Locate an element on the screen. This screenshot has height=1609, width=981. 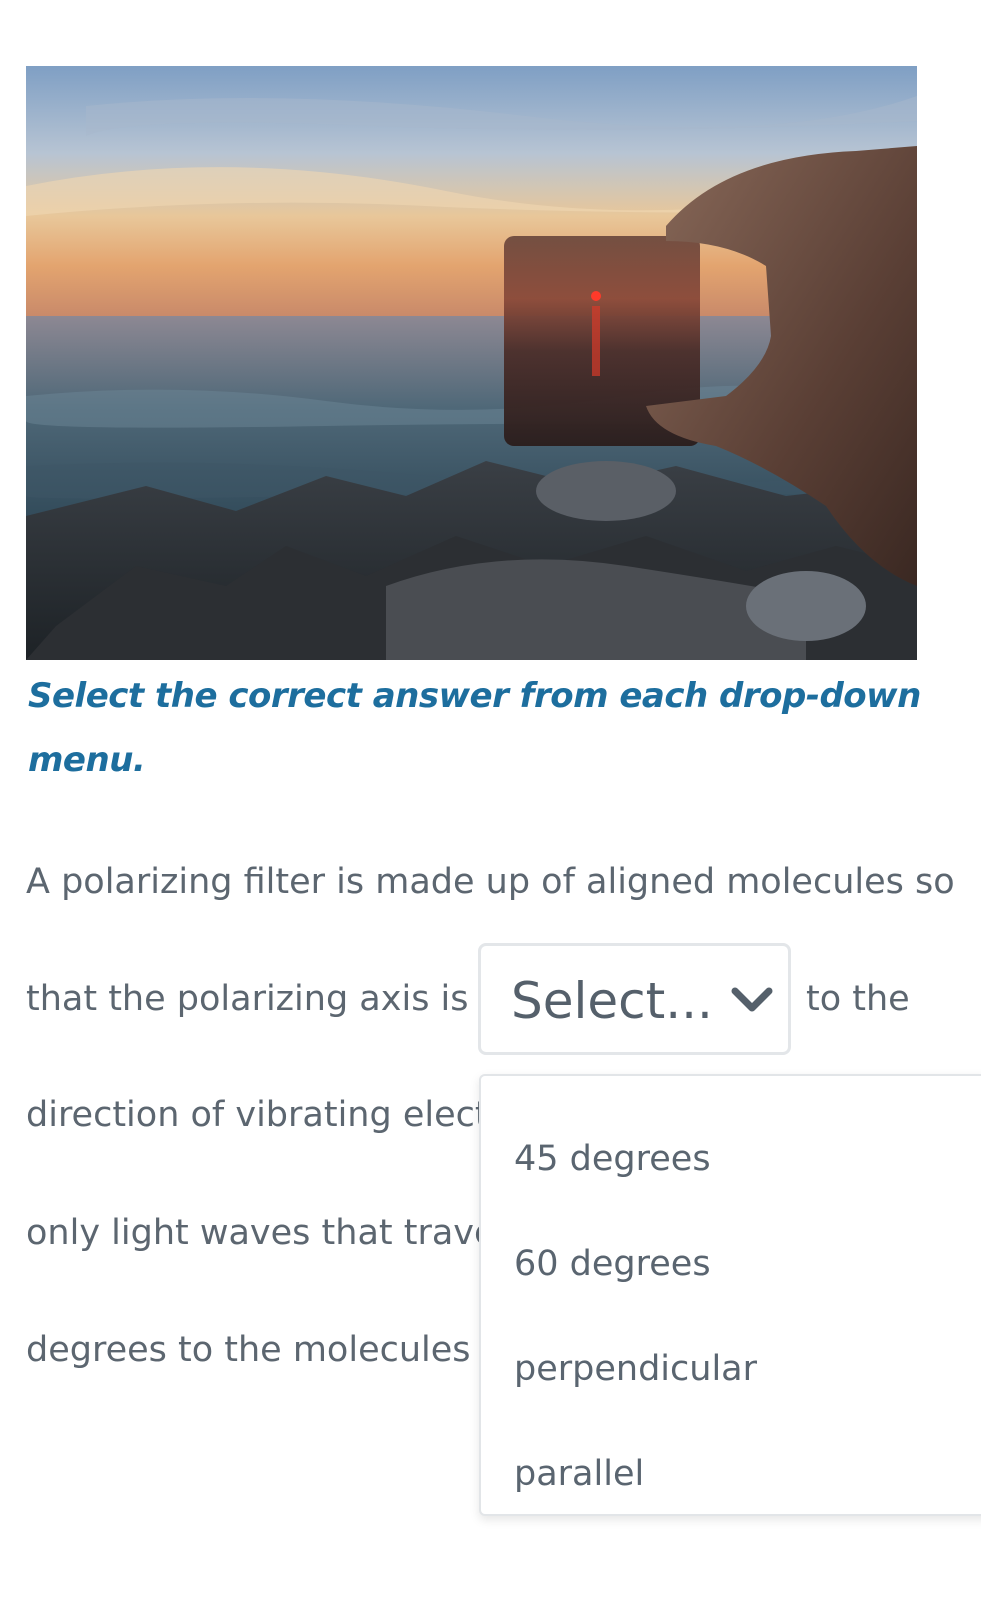
dropdown-option-45-degrees: 45 degrees is located at coordinates (612, 1159).